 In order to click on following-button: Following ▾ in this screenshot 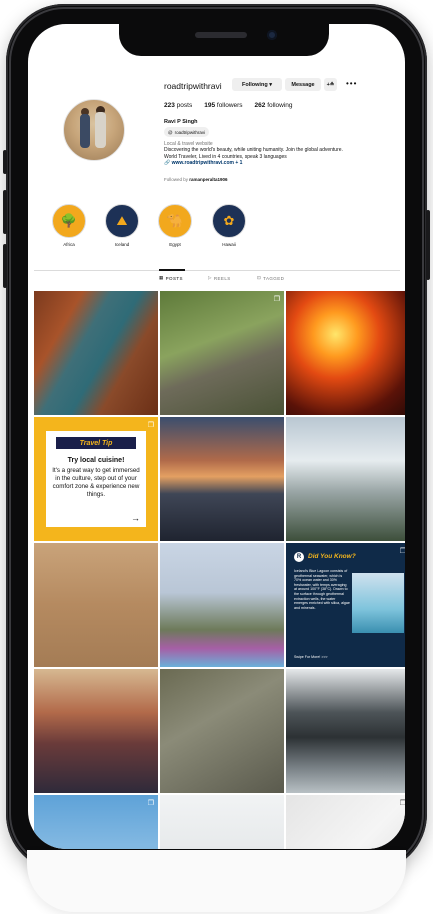, I will do `click(257, 84)`.